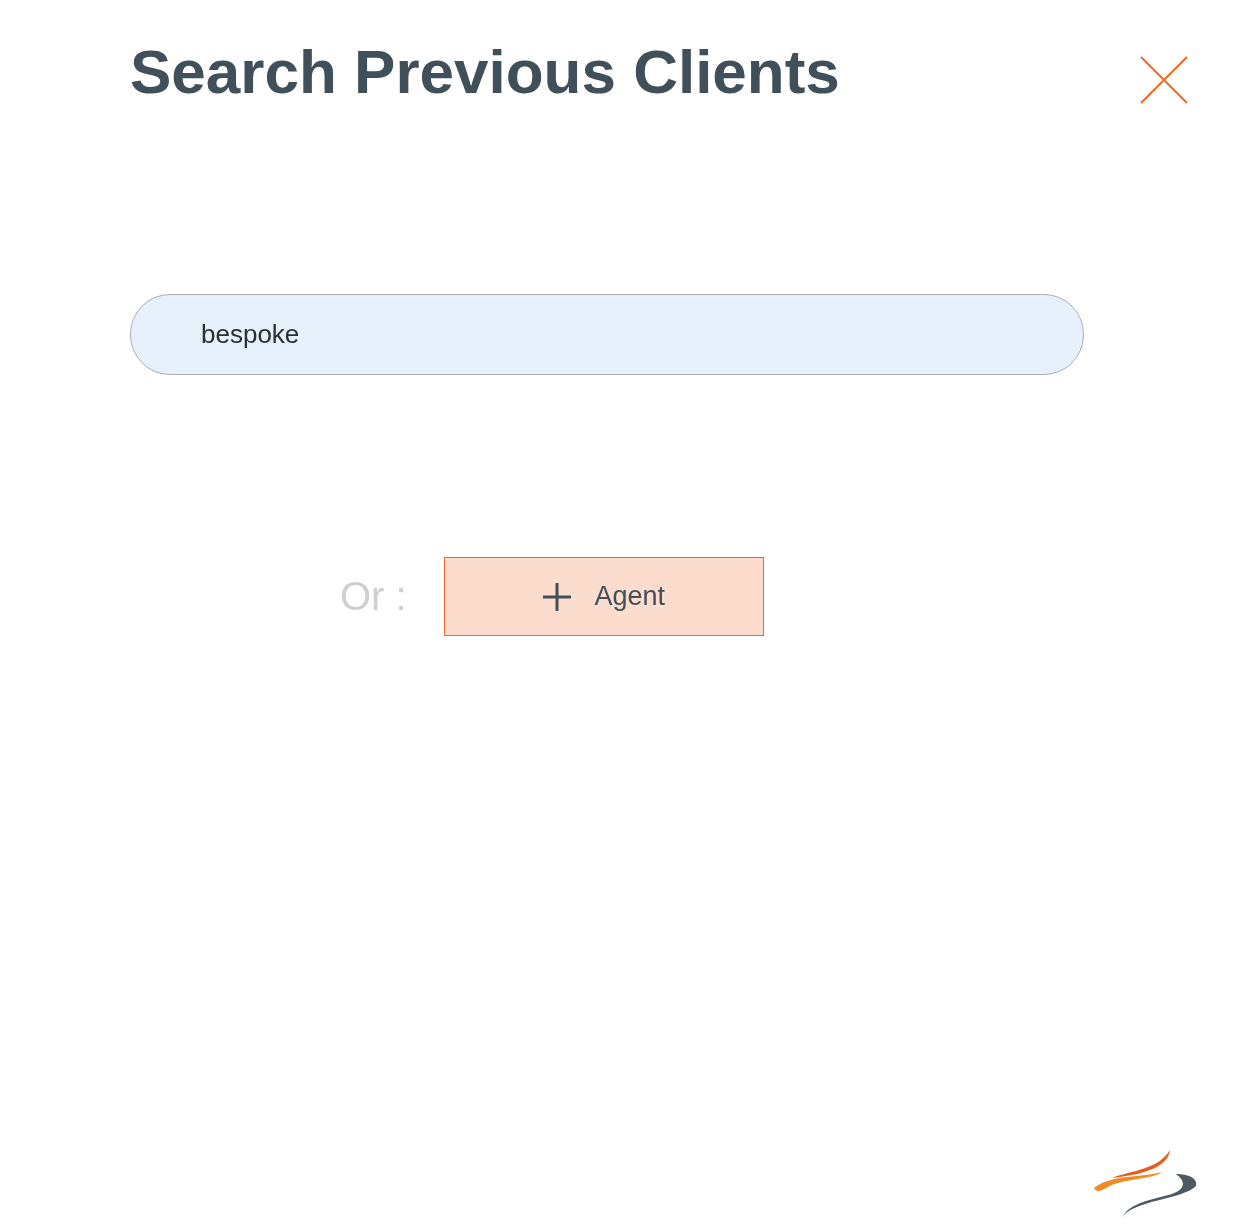 The image size is (1246, 1224). What do you see at coordinates (1164, 80) in the screenshot?
I see `close-button` at bounding box center [1164, 80].